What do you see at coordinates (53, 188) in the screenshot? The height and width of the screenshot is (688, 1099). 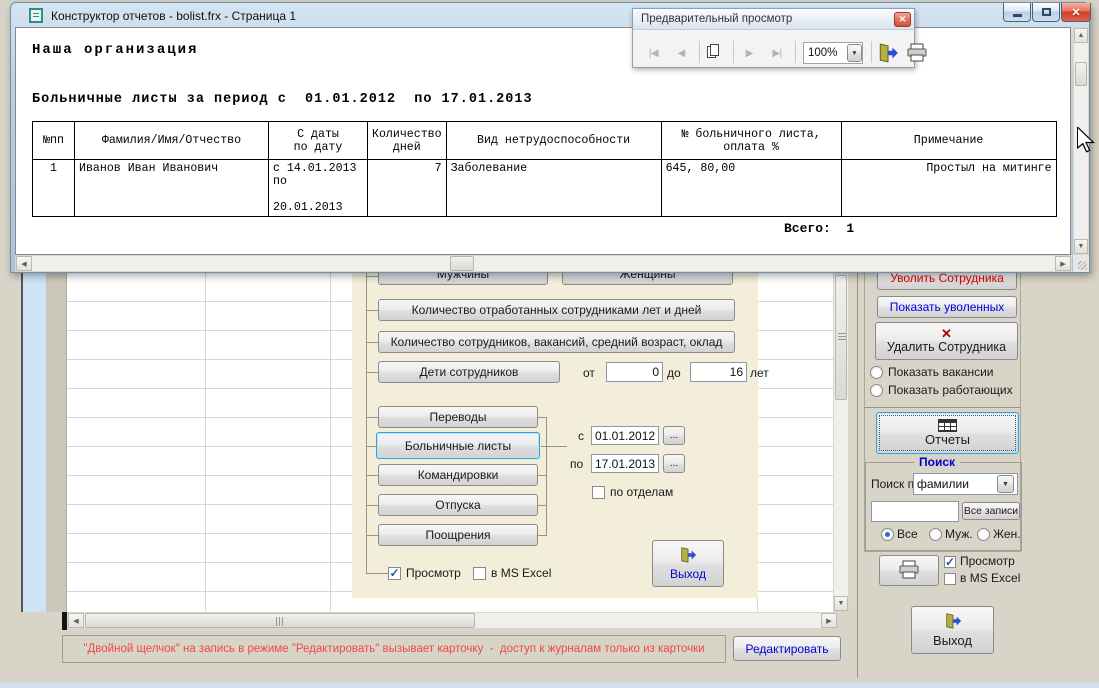 I see `data-cell: 1` at bounding box center [53, 188].